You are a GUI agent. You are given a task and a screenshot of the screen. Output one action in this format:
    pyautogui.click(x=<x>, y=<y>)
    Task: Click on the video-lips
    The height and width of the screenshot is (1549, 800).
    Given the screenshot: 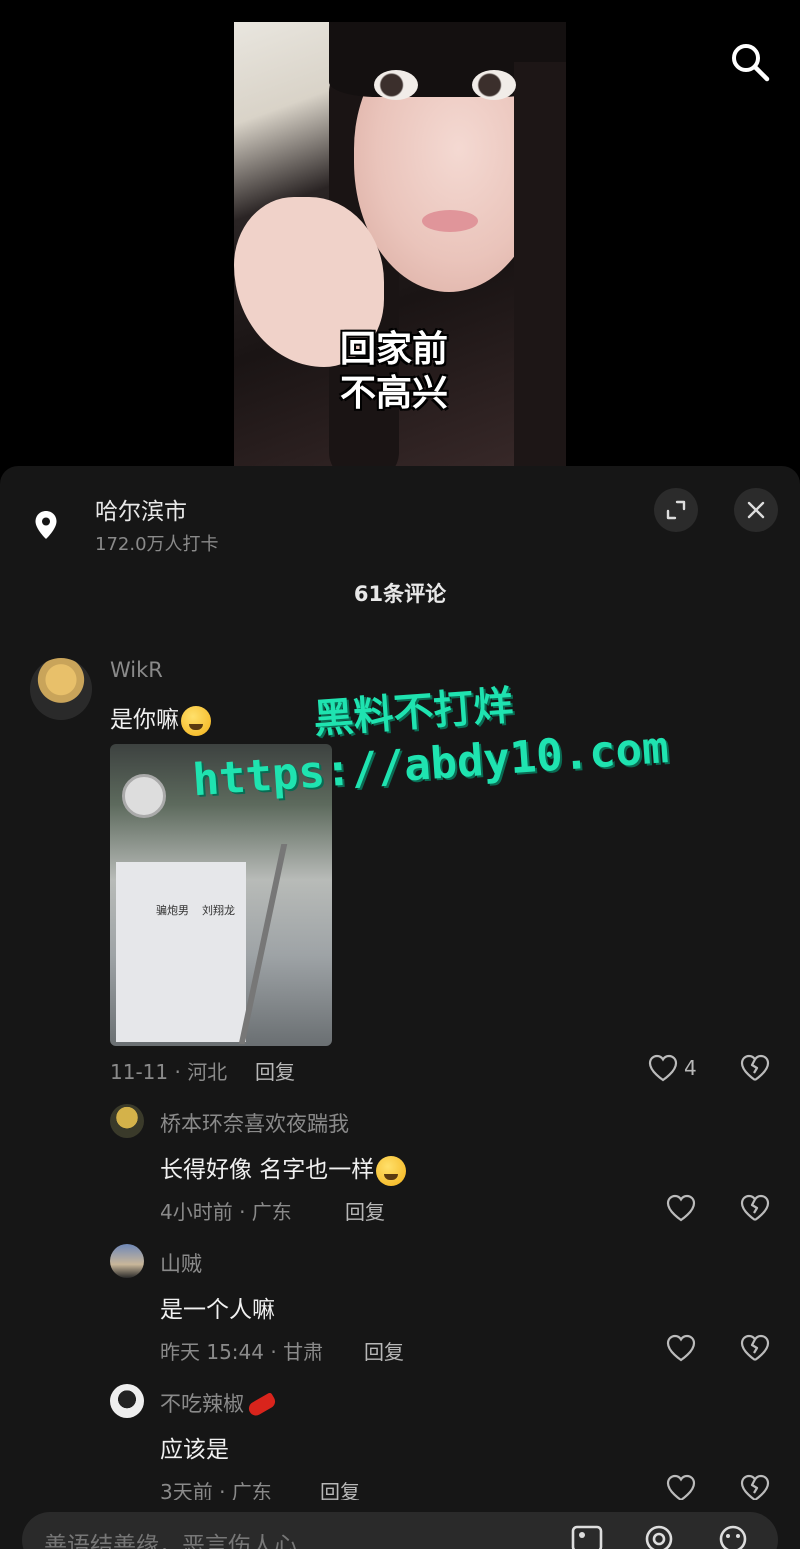 What is the action you would take?
    pyautogui.click(x=450, y=221)
    